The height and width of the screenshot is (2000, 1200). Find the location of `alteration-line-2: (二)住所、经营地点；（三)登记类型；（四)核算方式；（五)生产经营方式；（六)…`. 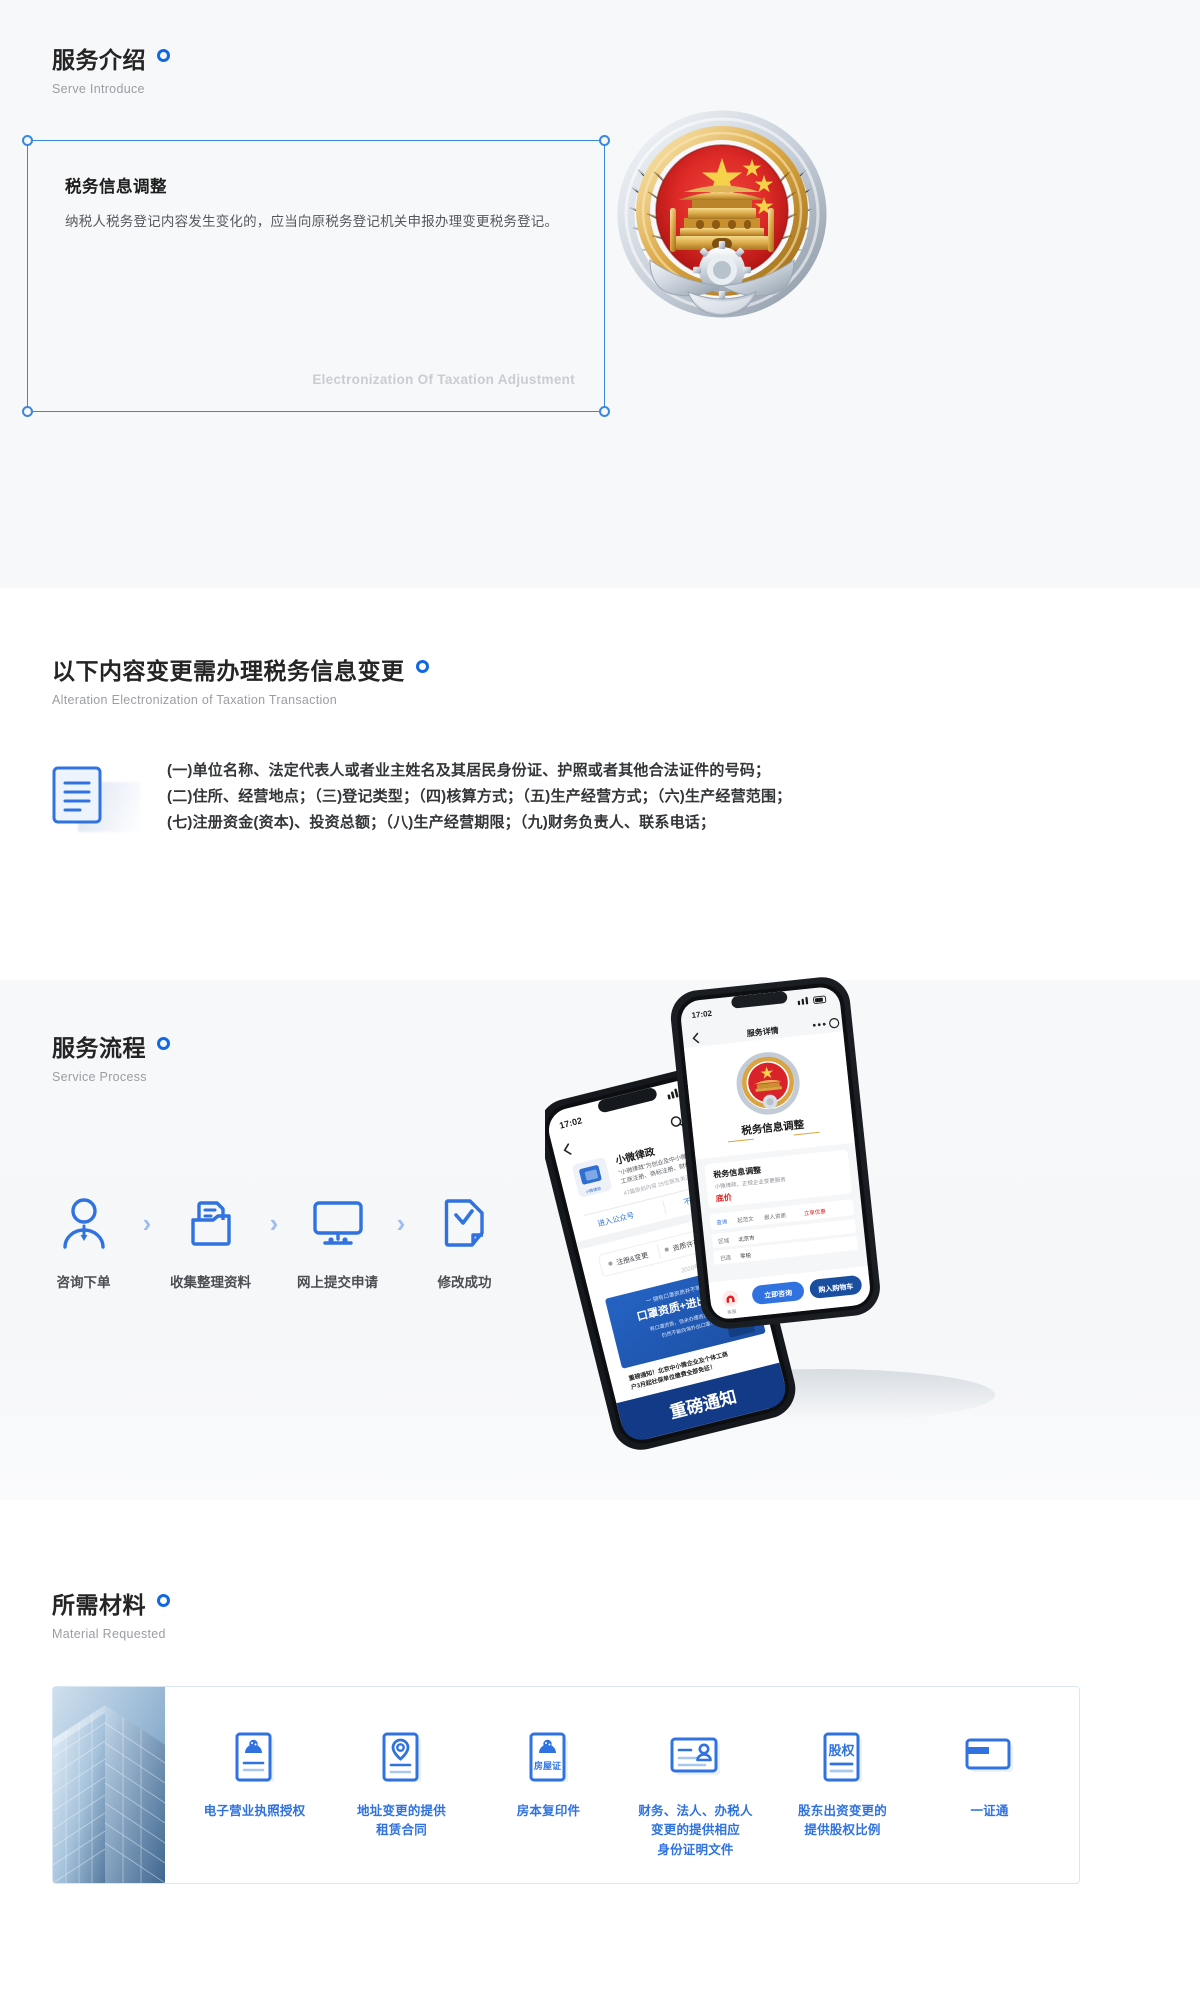

alteration-line-2: (二)住所、经营地点；（三)登记类型；（四)核算方式；（五)生产经营方式；（六)… is located at coordinates (479, 796).